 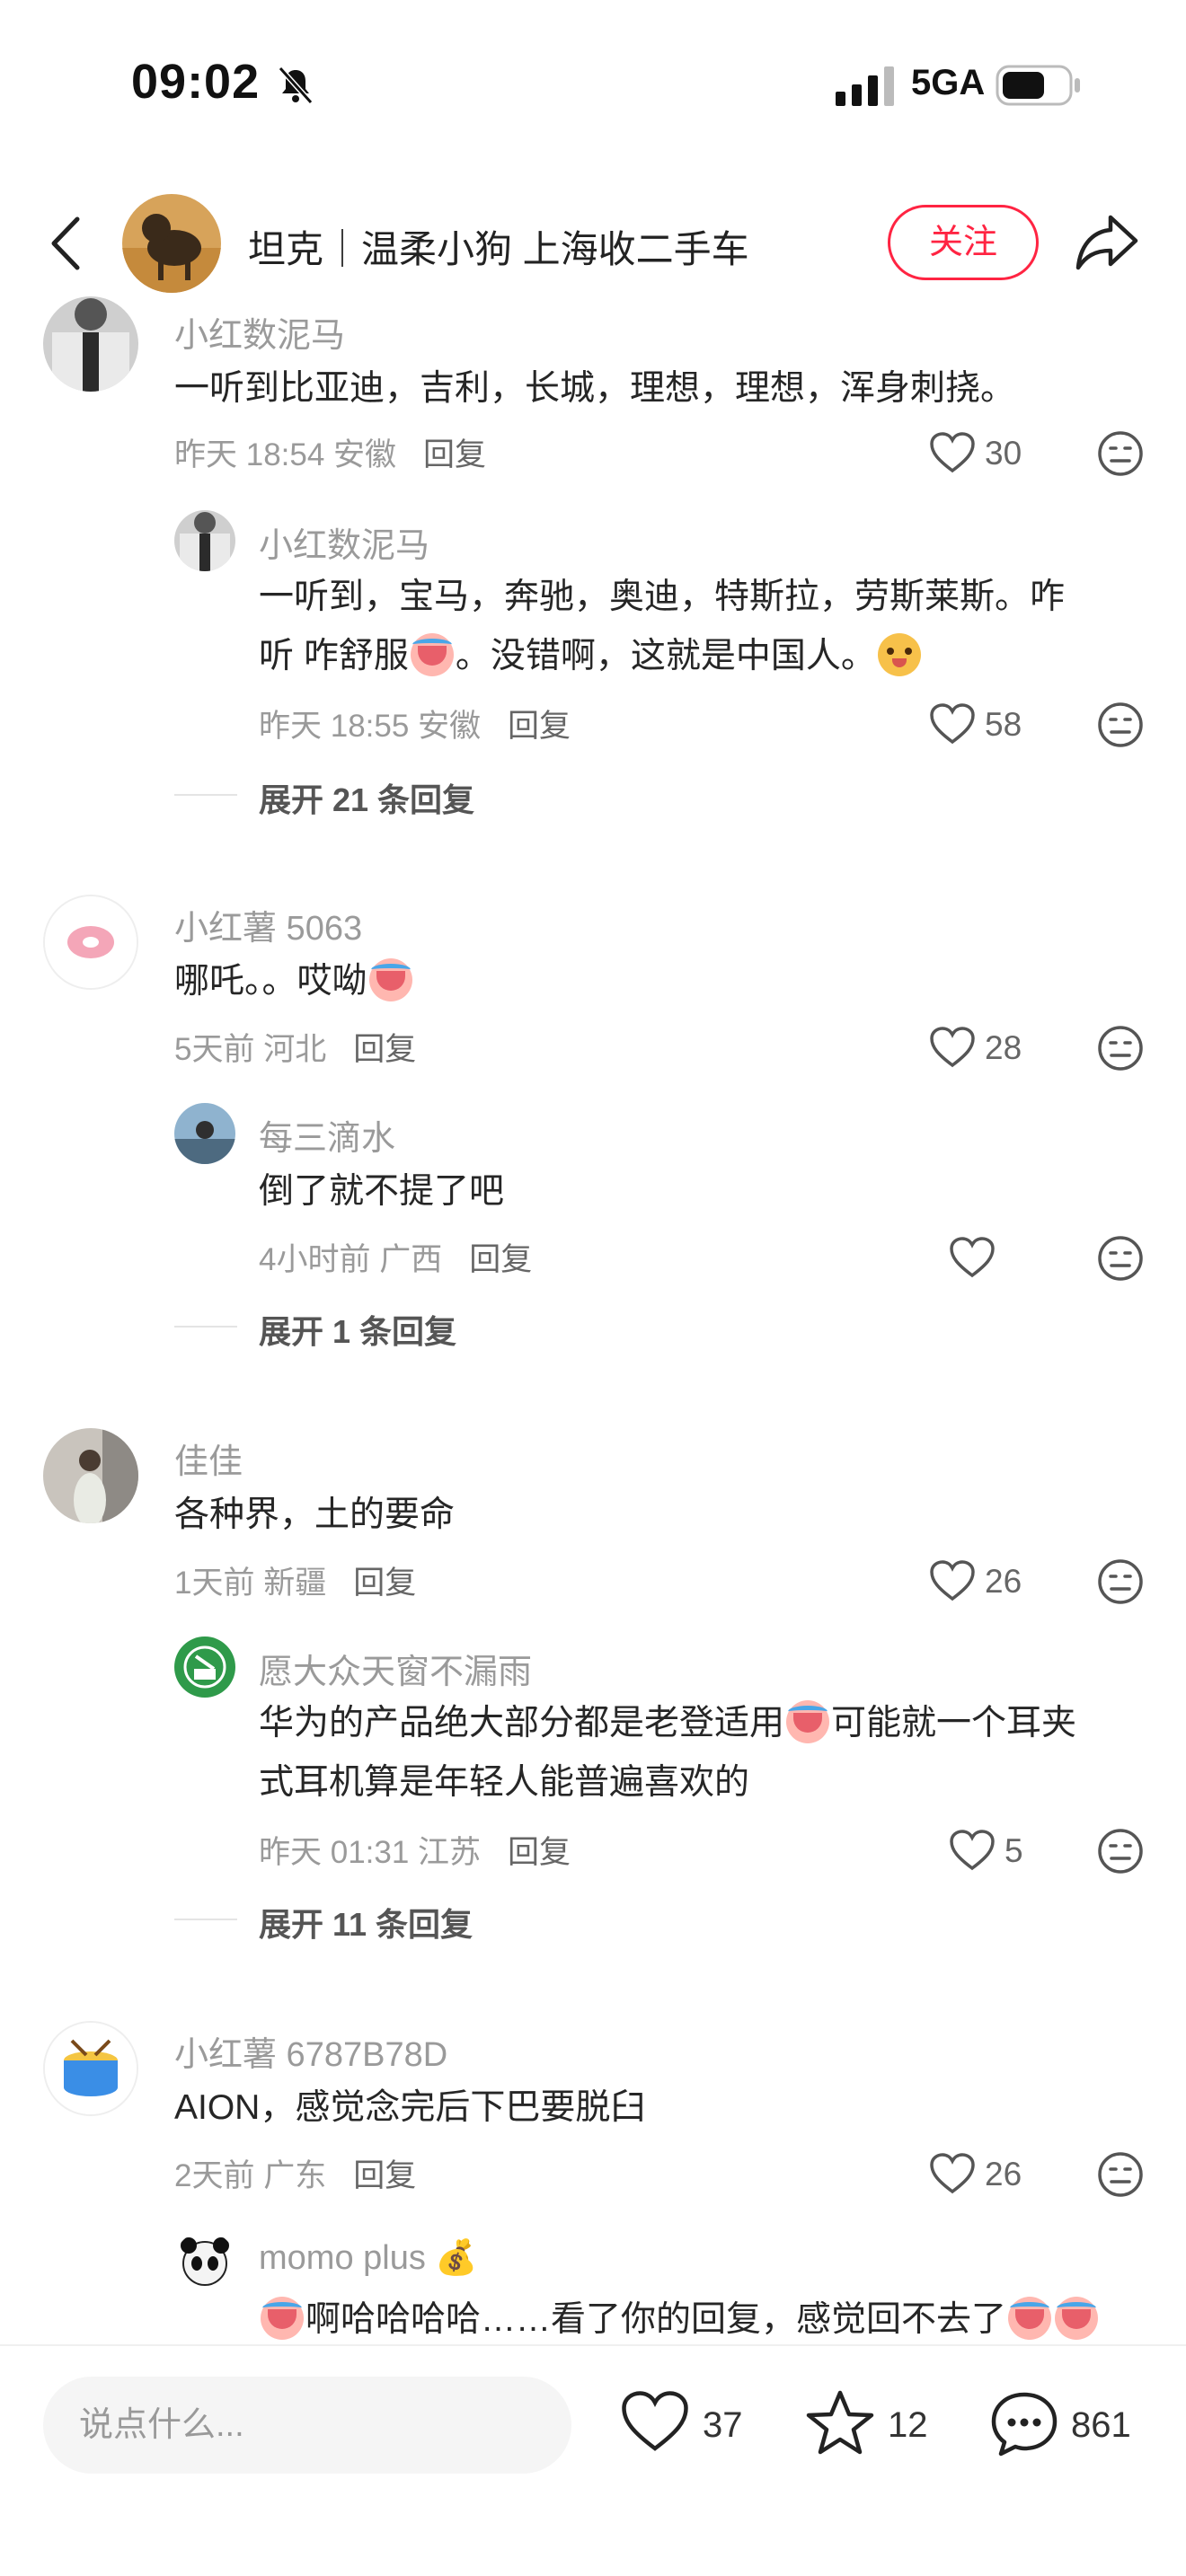 I want to click on reply-text: 华为的产品绝大部分都是老登适用 可能就一个耳夹 式耳机算是年轻人能普遍喜欢的, so click(x=699, y=1753).